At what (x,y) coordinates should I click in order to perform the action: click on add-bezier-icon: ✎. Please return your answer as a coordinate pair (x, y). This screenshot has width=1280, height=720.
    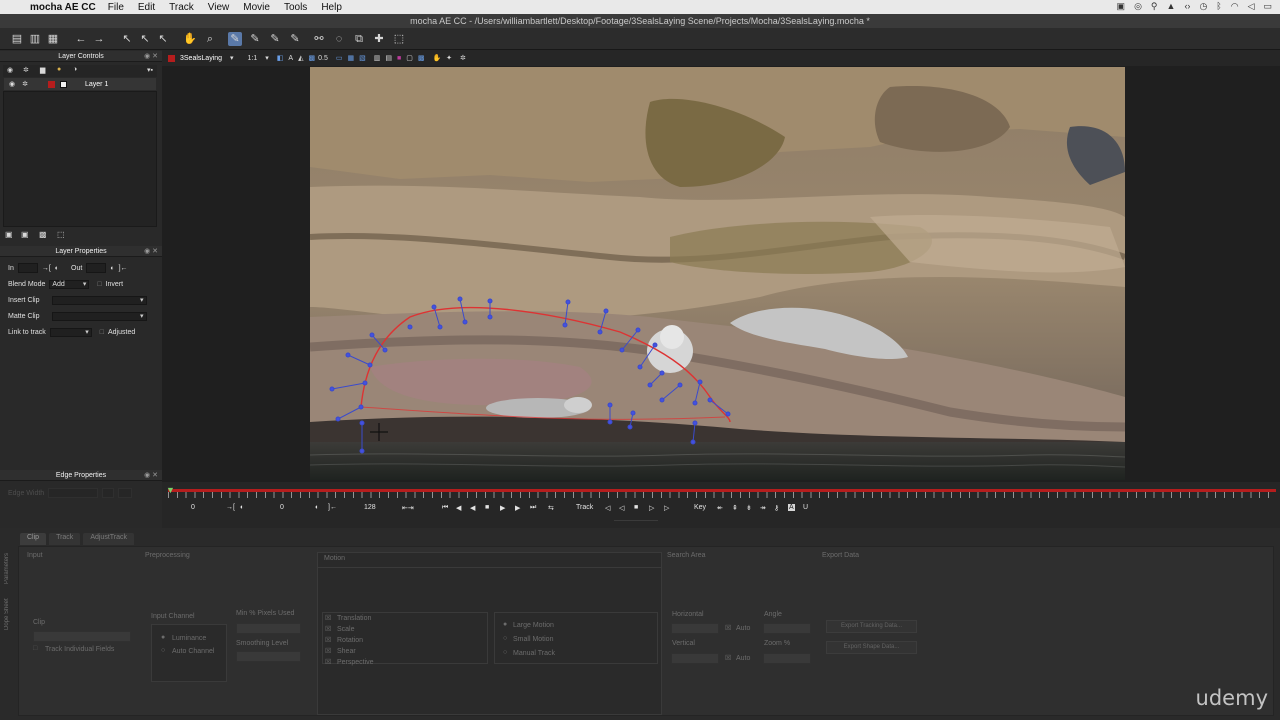
    Looking at the image, I should click on (295, 39).